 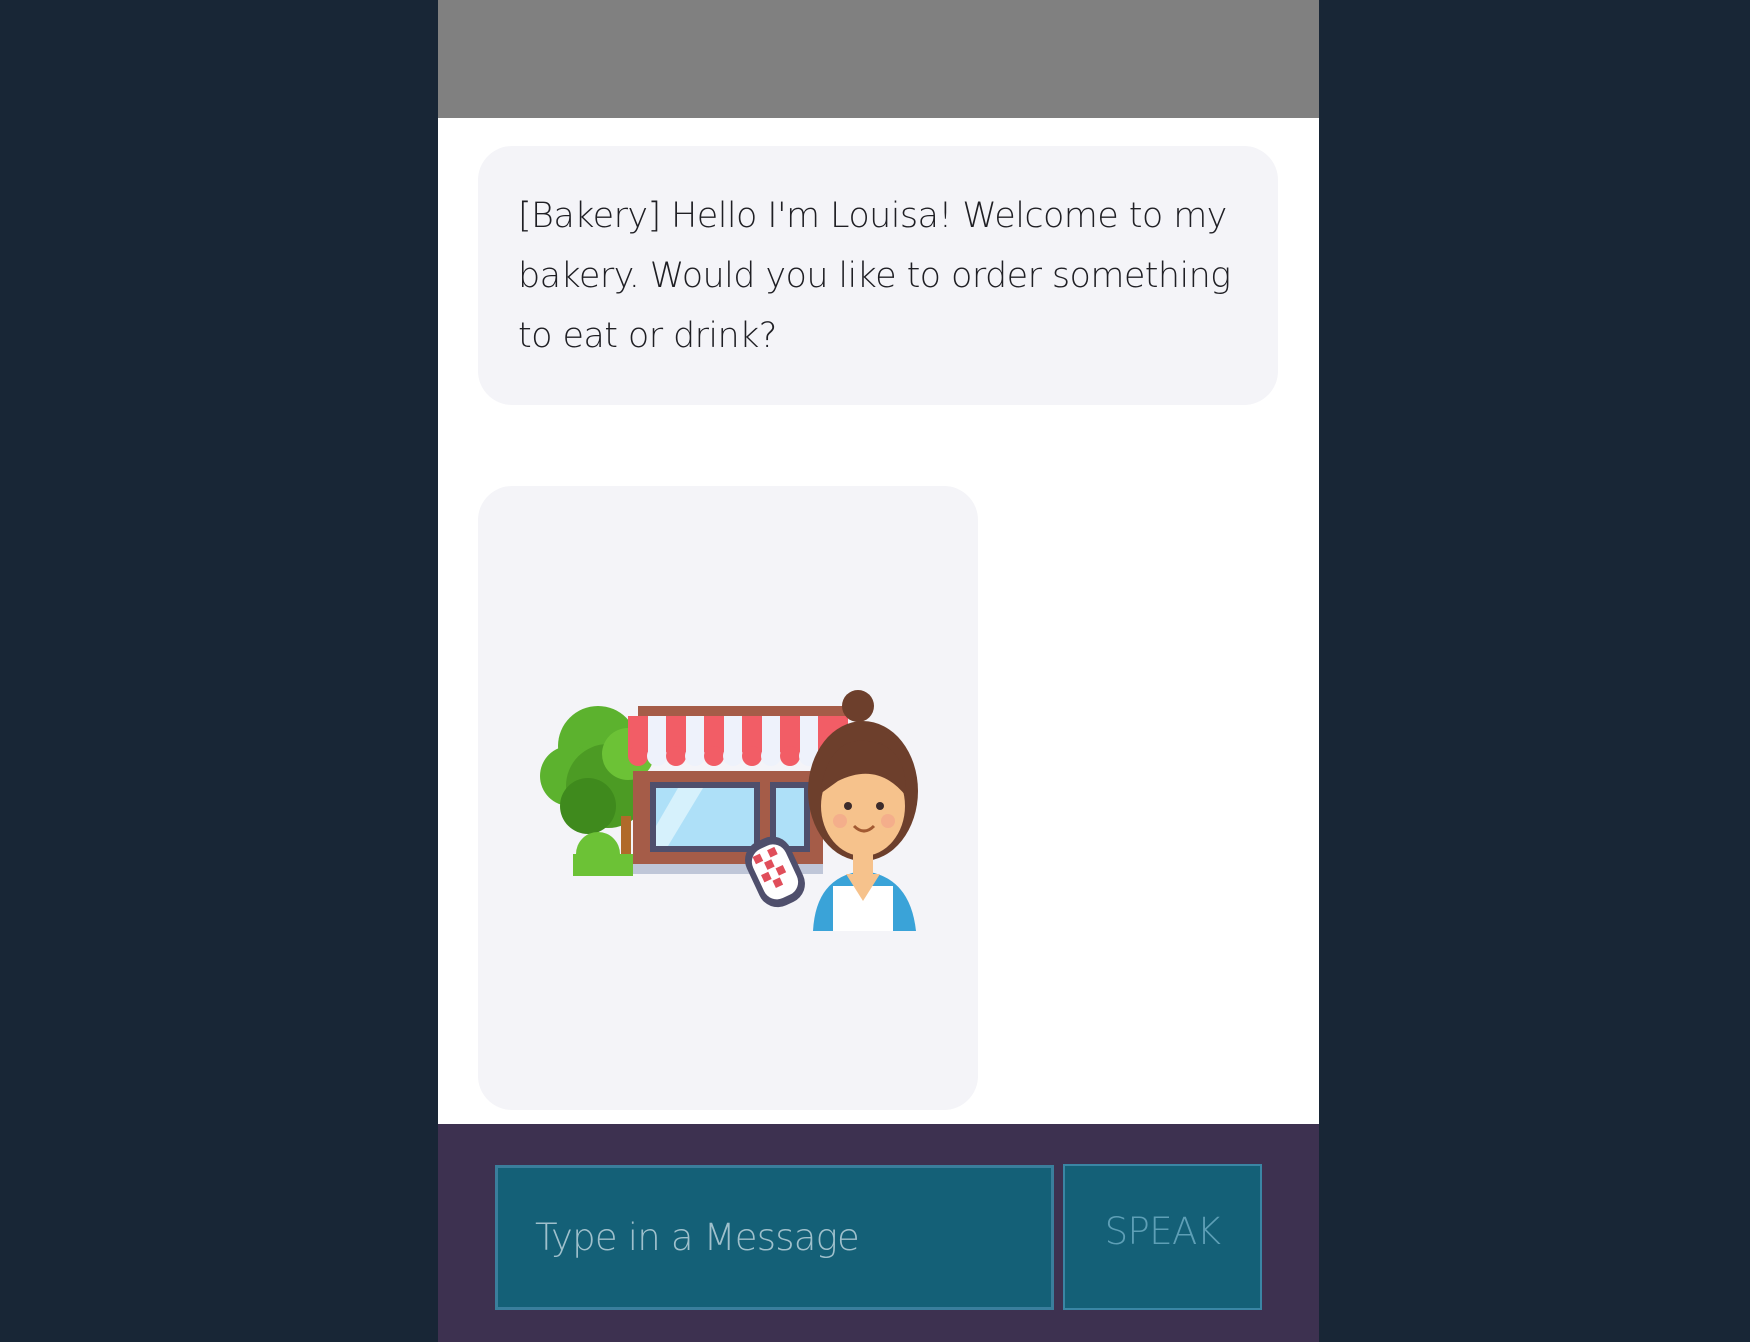 What do you see at coordinates (729, 810) in the screenshot?
I see `bakery-shopkeeper-illustration` at bounding box center [729, 810].